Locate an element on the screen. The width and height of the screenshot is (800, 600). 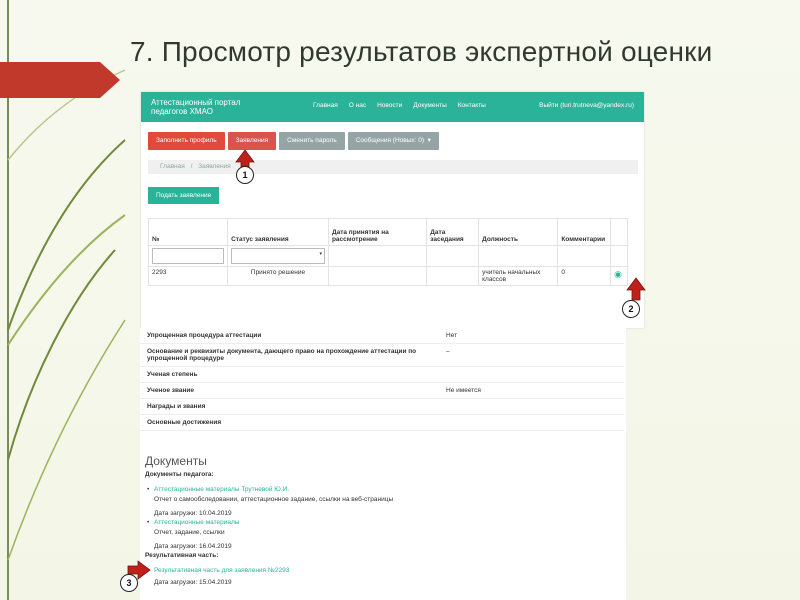
result-document-link: Результативная часть для заявления №2293 is located at coordinates (221, 570).